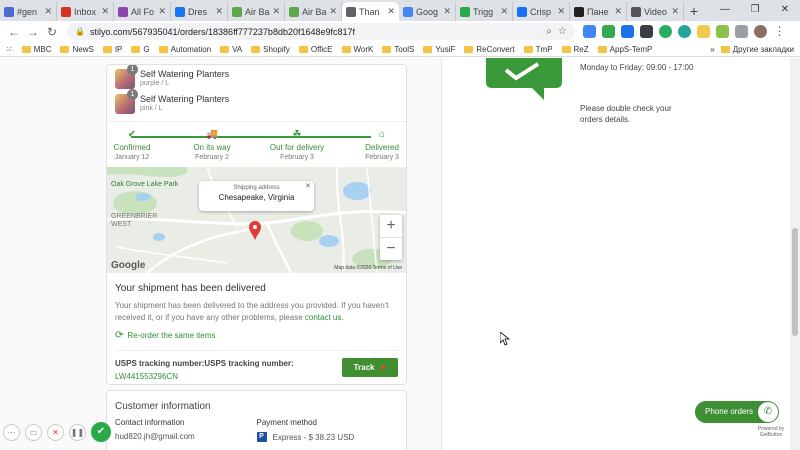  Describe the element at coordinates (276, 49) in the screenshot. I see `bookmark-label: Shopify` at that location.